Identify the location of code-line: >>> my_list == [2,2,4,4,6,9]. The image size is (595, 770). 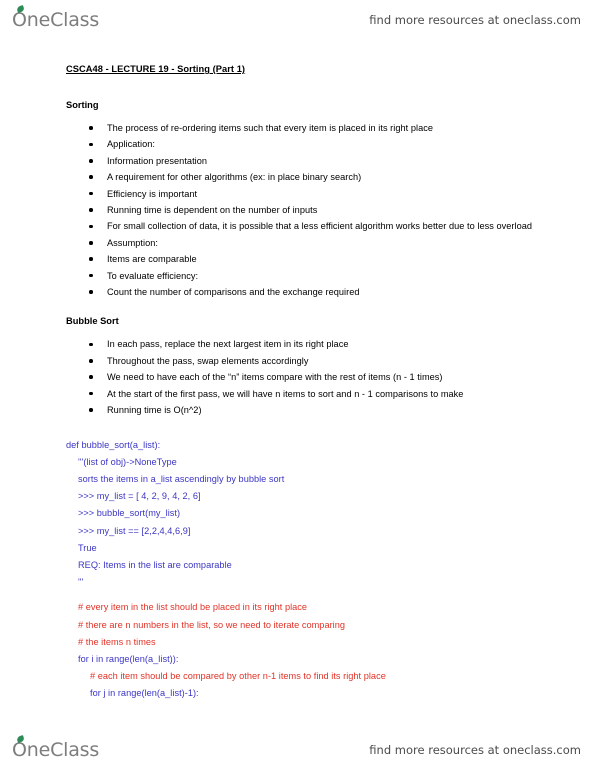
(134, 530).